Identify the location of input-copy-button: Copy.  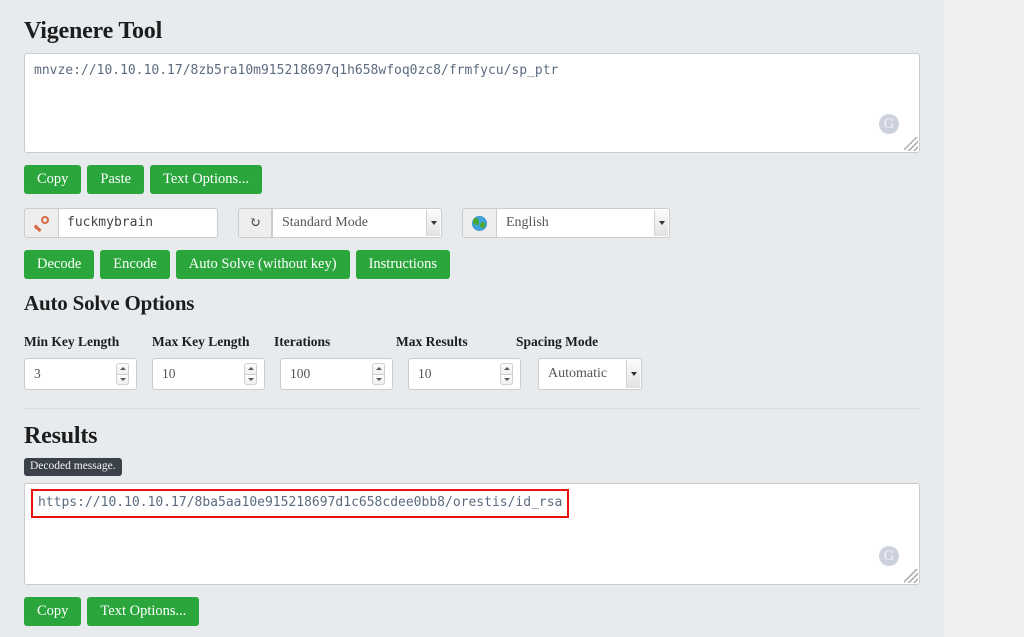
(53, 179).